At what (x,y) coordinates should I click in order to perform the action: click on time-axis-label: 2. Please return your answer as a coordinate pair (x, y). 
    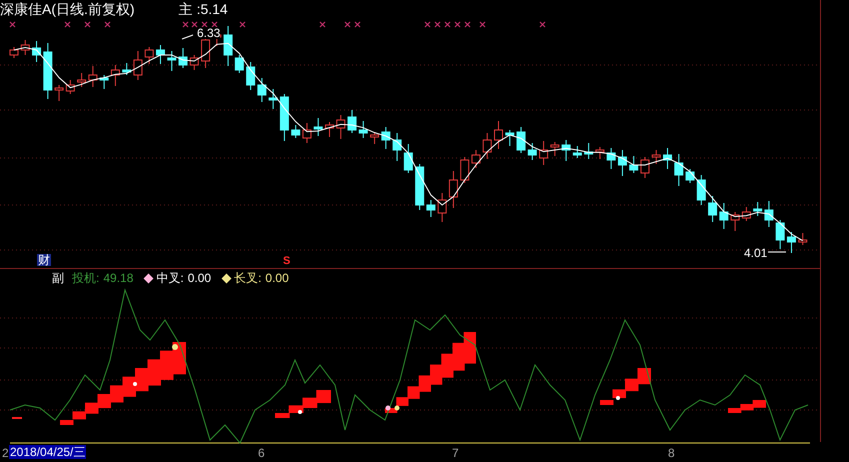
    Looking at the image, I should click on (5, 453).